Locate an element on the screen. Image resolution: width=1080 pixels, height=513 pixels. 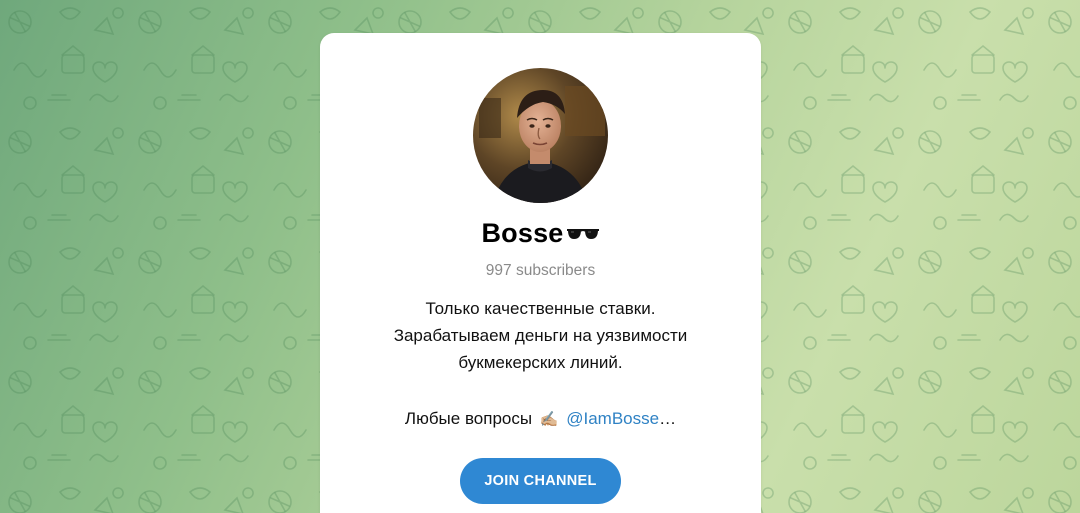
description-line: Зарабатываем деньги на уязвимости is located at coordinates (540, 335).